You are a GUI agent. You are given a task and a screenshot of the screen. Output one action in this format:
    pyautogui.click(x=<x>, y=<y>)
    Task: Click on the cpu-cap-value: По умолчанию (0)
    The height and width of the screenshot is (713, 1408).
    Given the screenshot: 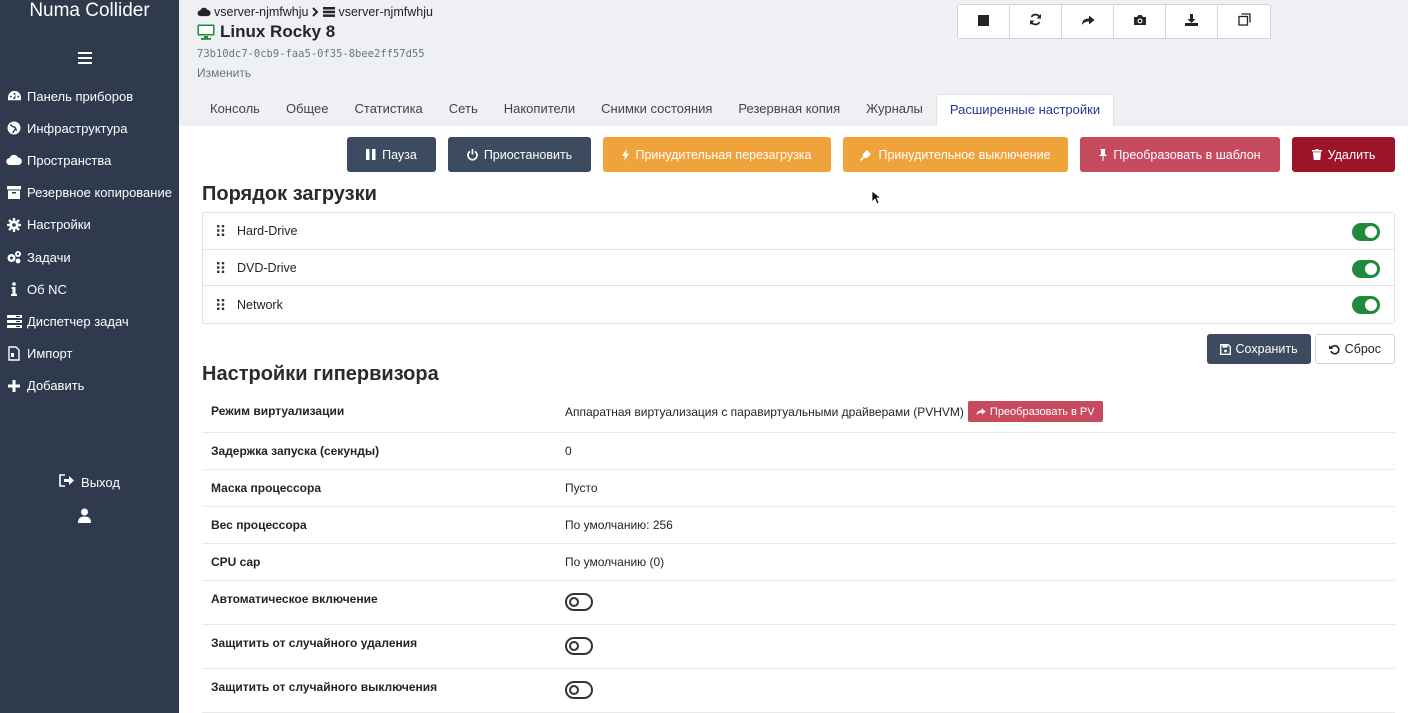 What is the action you would take?
    pyautogui.click(x=980, y=562)
    